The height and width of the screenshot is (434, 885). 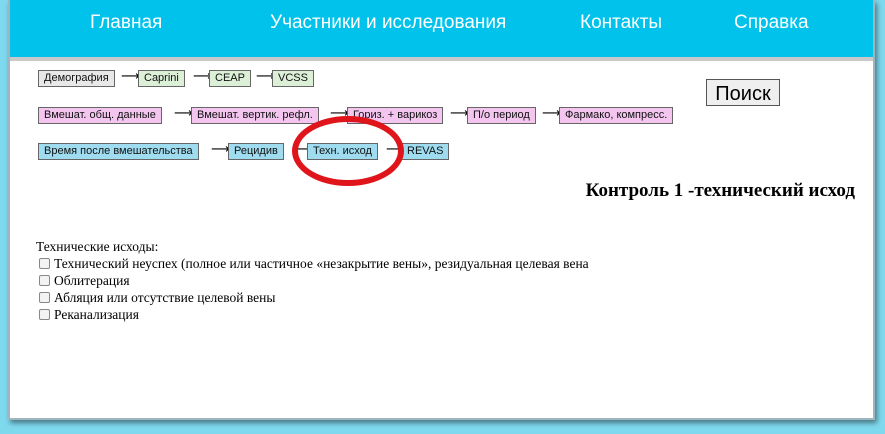 What do you see at coordinates (96, 314) in the screenshot?
I see `outcome-label: Реканализация` at bounding box center [96, 314].